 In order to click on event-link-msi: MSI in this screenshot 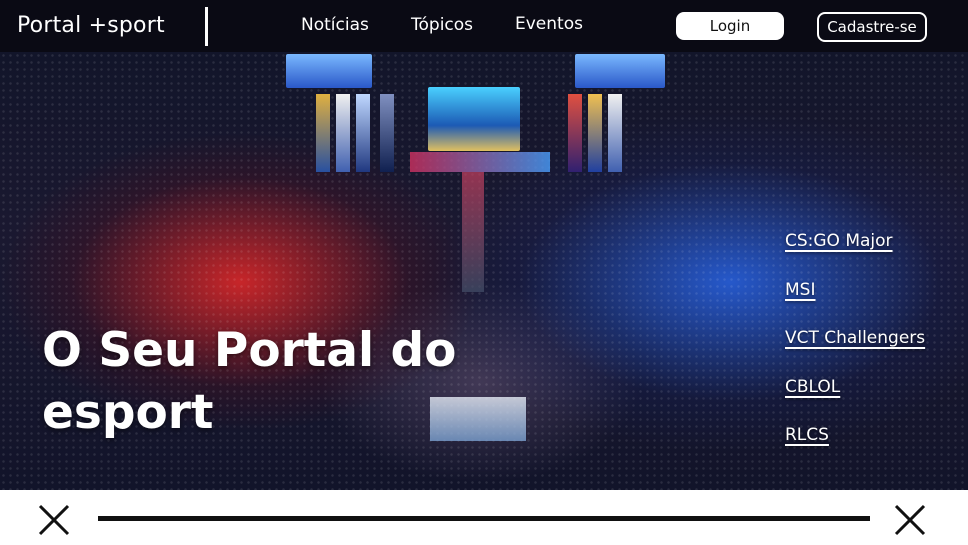, I will do `click(800, 290)`.